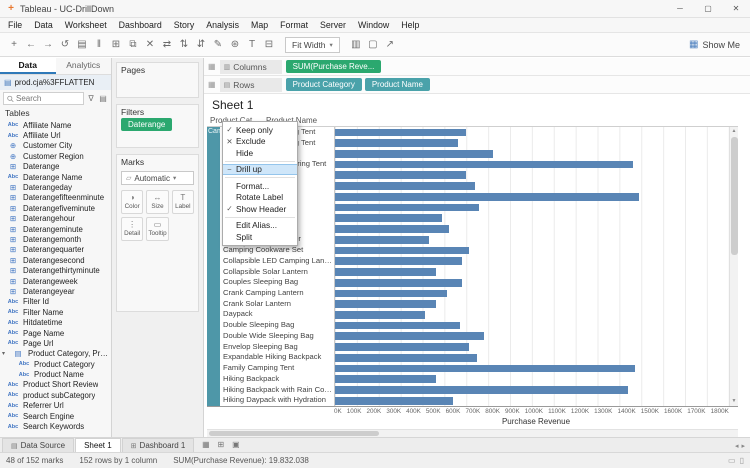 Image resolution: width=750 pixels, height=468 pixels. Describe the element at coordinates (260, 237) in the screenshot. I see `menu-item-split: Split` at that location.